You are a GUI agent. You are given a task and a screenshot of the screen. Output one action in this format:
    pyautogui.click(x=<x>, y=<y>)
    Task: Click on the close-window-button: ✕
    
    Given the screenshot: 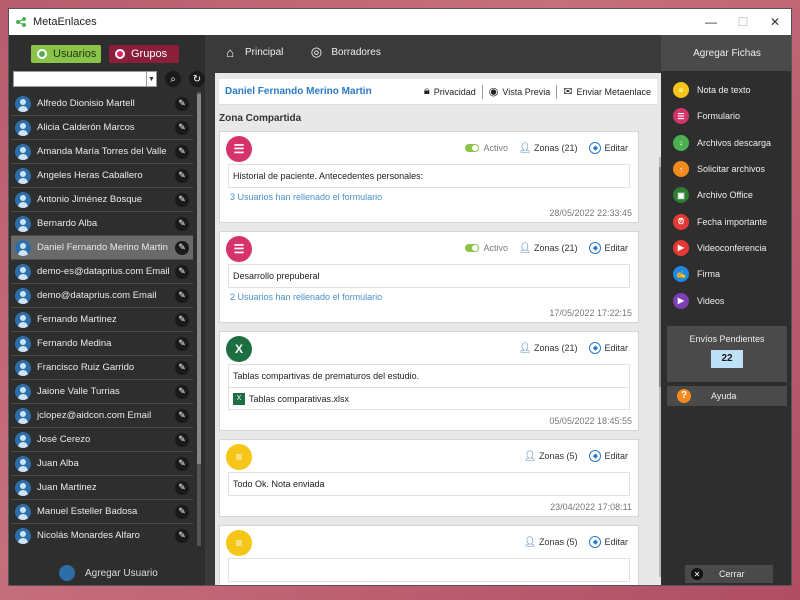 What is the action you would take?
    pyautogui.click(x=775, y=22)
    